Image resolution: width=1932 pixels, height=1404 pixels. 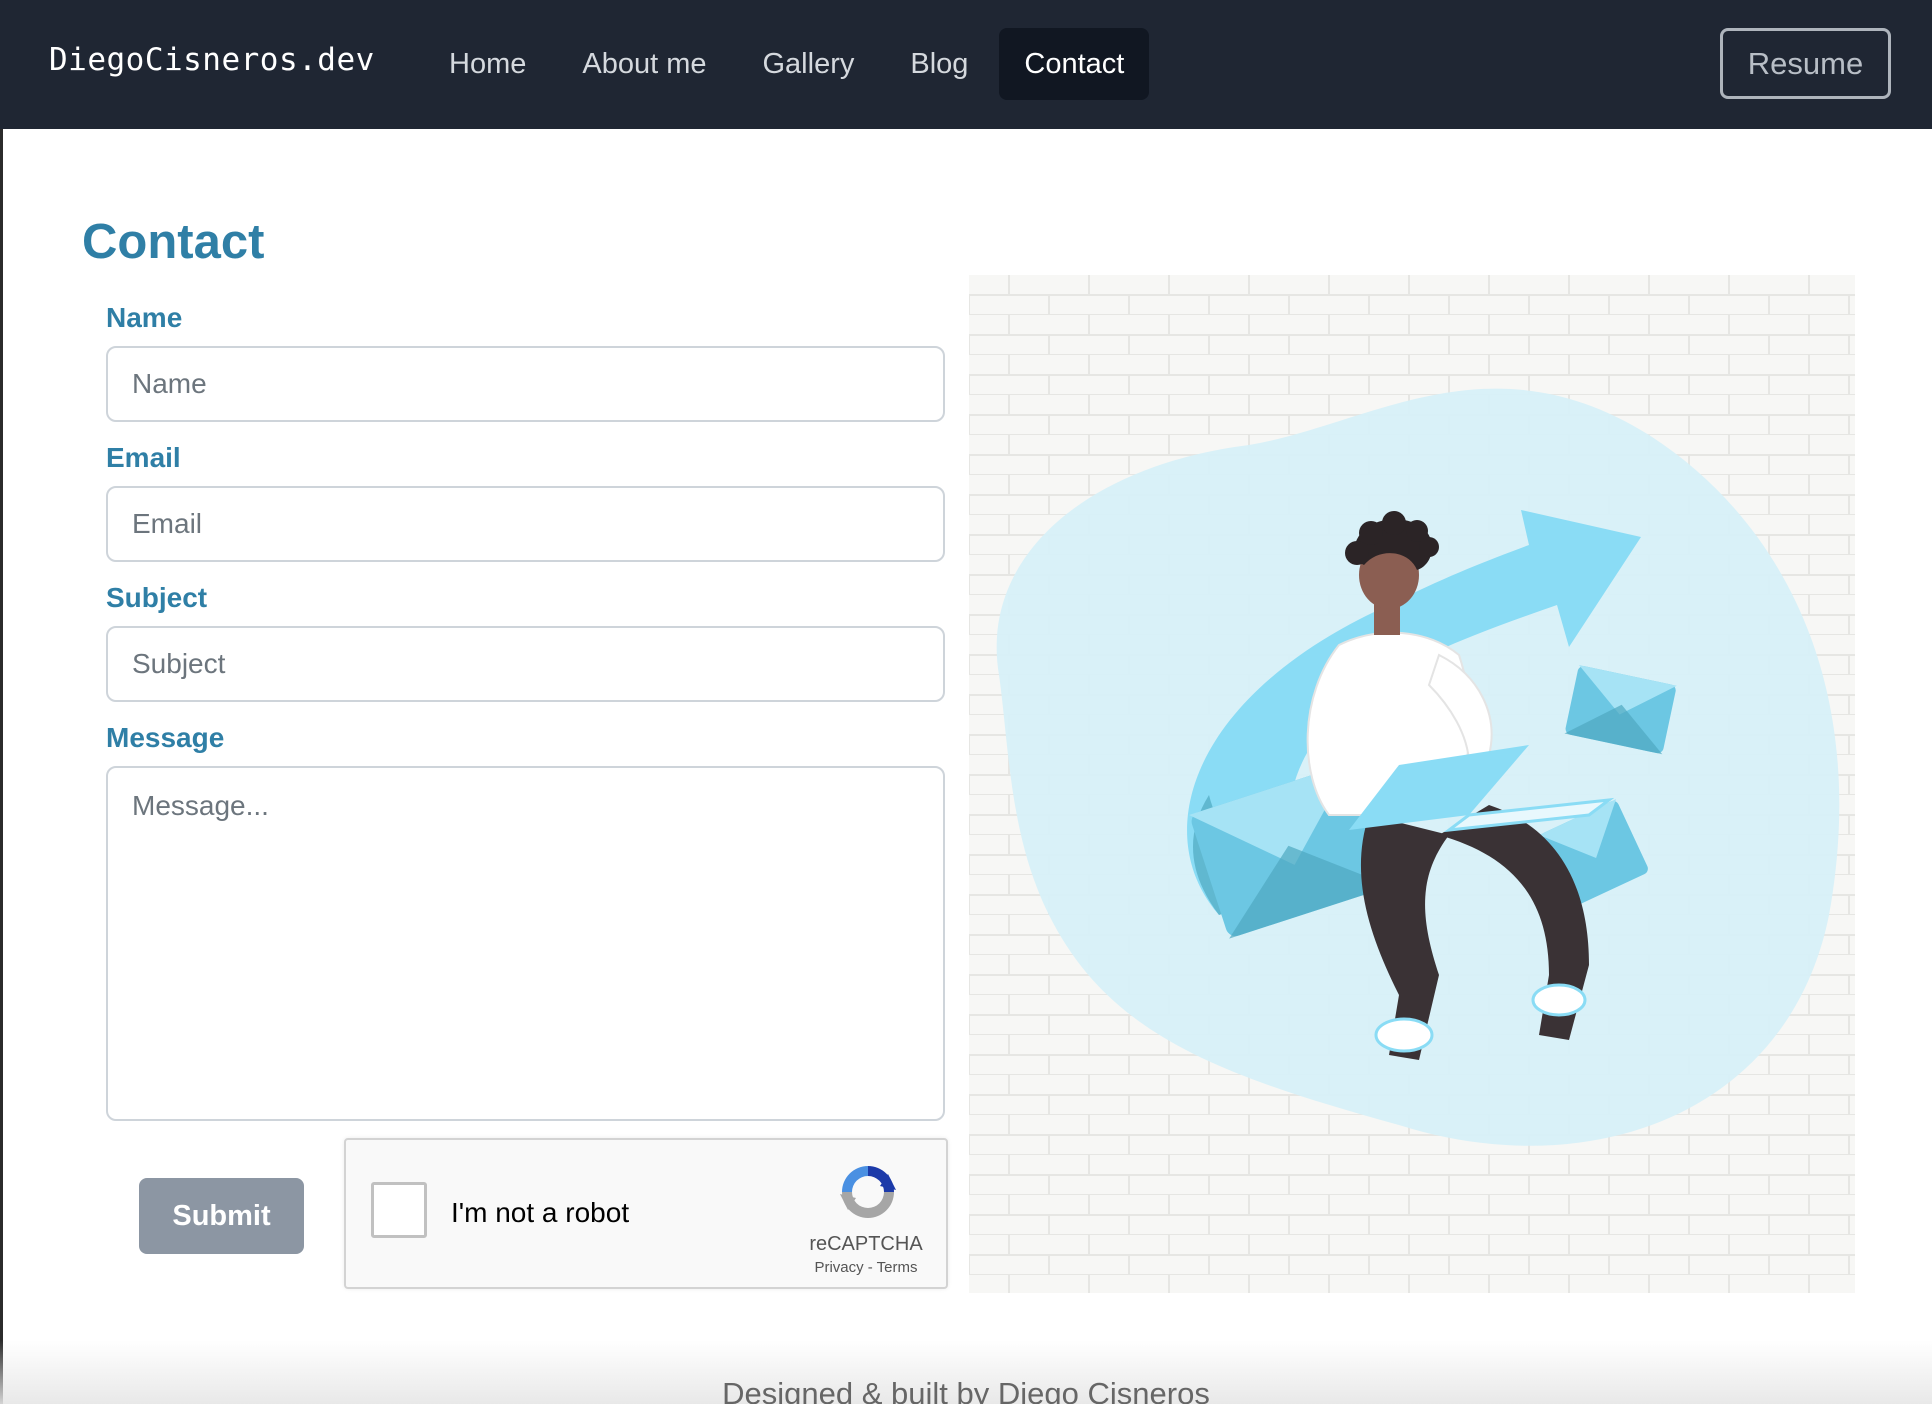 What do you see at coordinates (144, 317) in the screenshot?
I see `name-label: Name` at bounding box center [144, 317].